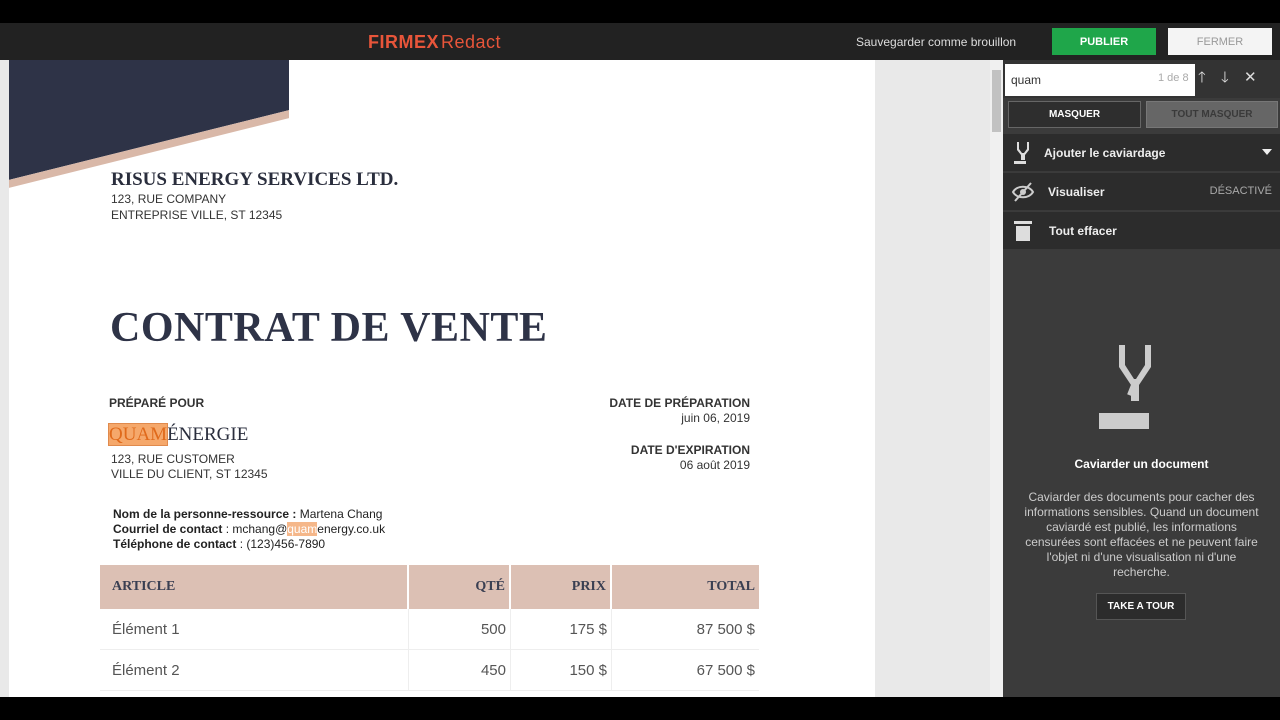 This screenshot has height=720, width=1280. What do you see at coordinates (351, 529) in the screenshot?
I see `contact-email-post: energy.co.uk` at bounding box center [351, 529].